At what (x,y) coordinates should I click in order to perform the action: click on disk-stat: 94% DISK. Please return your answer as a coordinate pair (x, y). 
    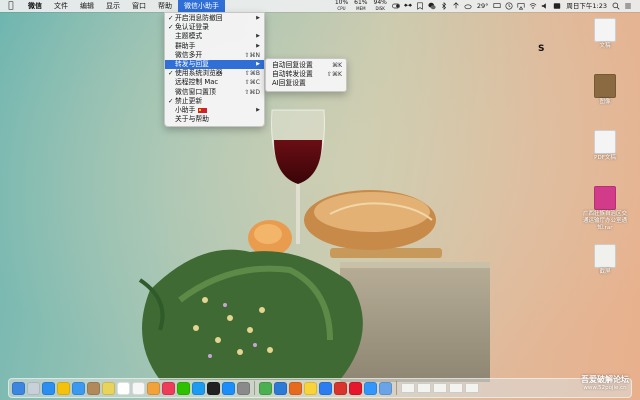
    Looking at the image, I should click on (380, 6).